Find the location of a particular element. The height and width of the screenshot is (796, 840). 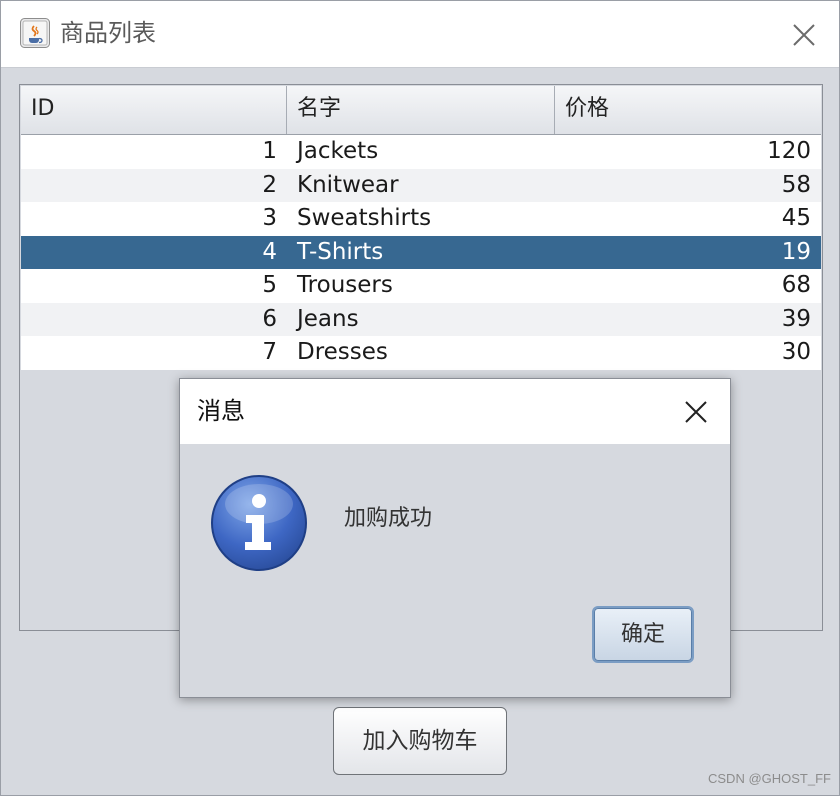

table-row: 6 Jeans 39 is located at coordinates (421, 319).